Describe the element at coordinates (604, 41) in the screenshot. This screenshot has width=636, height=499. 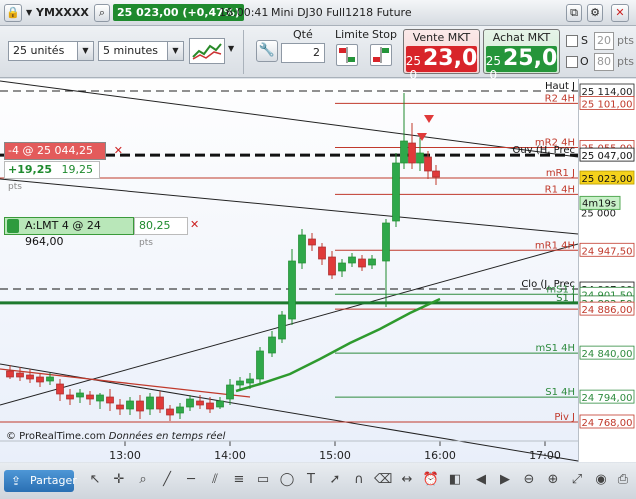
I see `stop-distance-input: 20` at that location.